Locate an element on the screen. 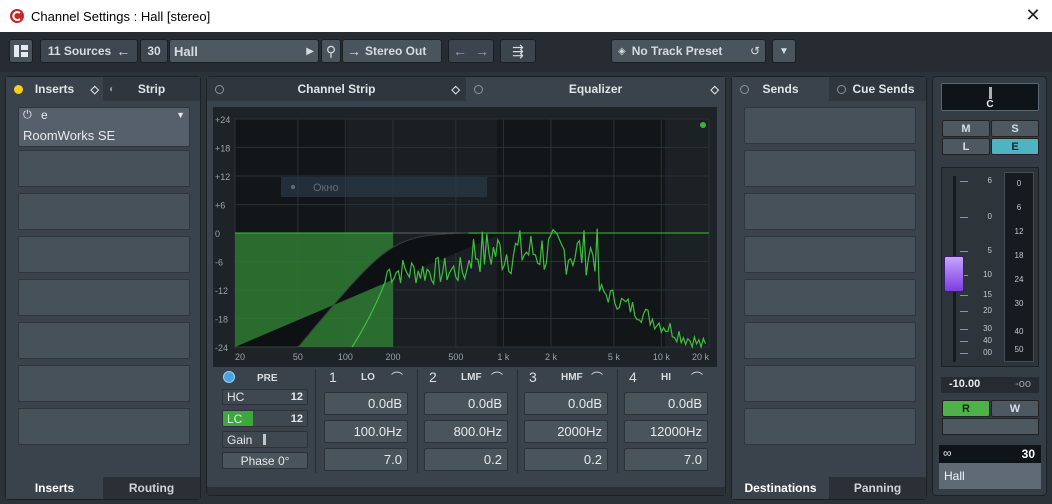 The height and width of the screenshot is (504, 1052). tab-sends: Sends is located at coordinates (780, 89).